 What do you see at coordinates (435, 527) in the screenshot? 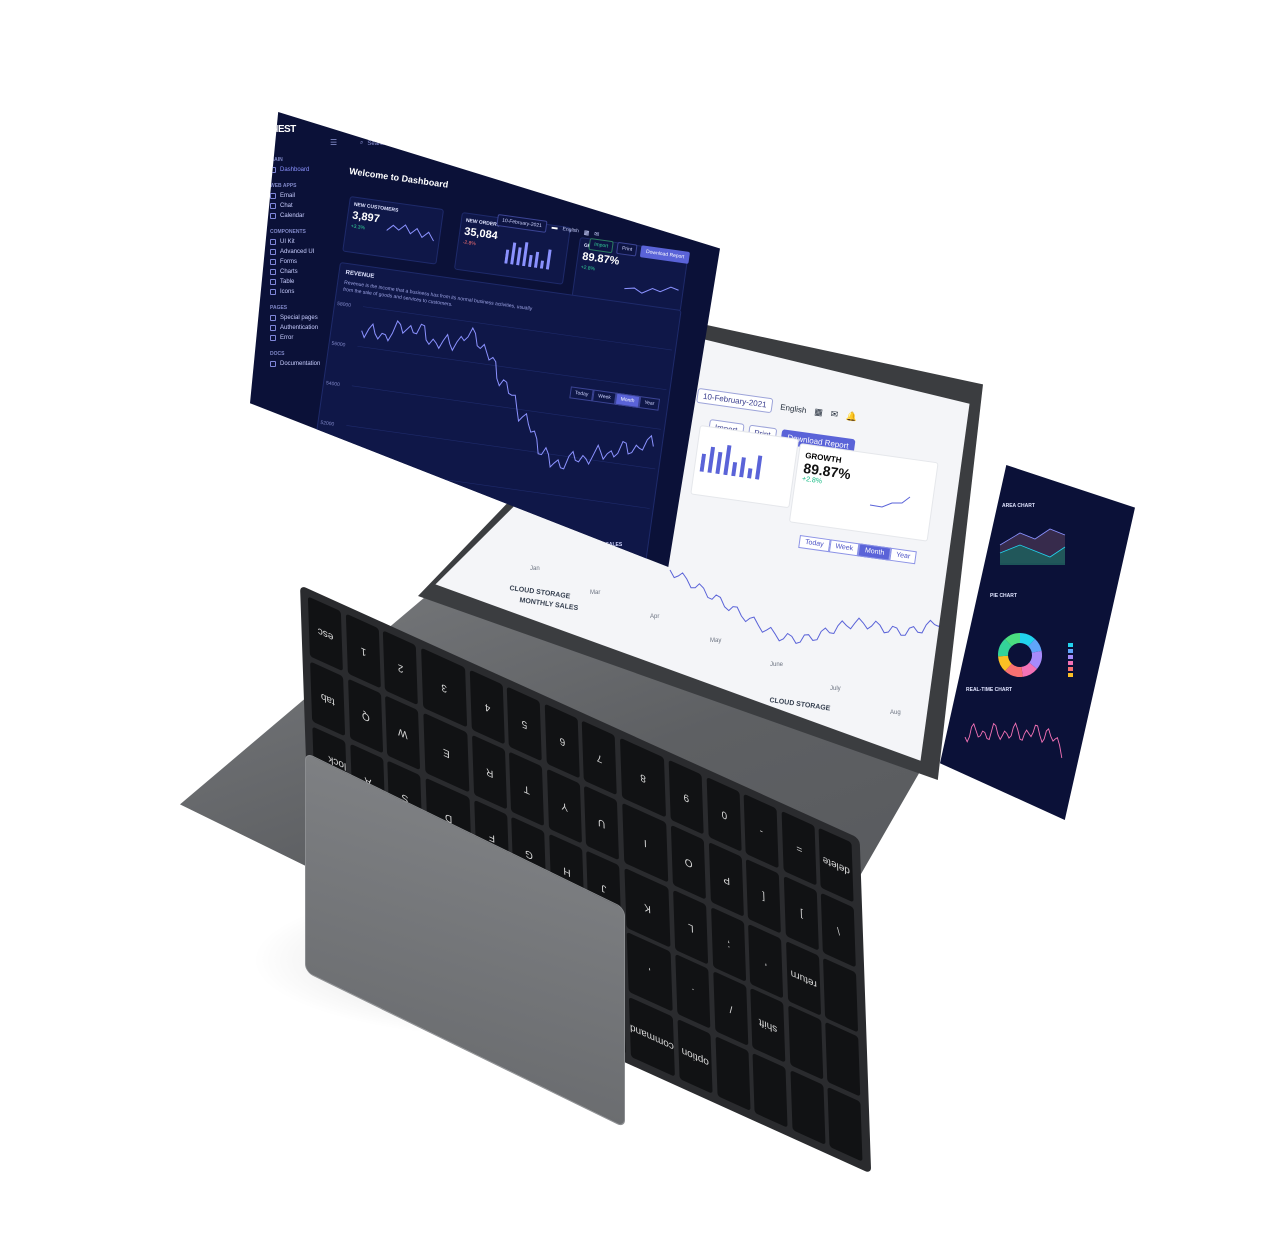
I see `x-tick-label: Apr` at bounding box center [435, 527].